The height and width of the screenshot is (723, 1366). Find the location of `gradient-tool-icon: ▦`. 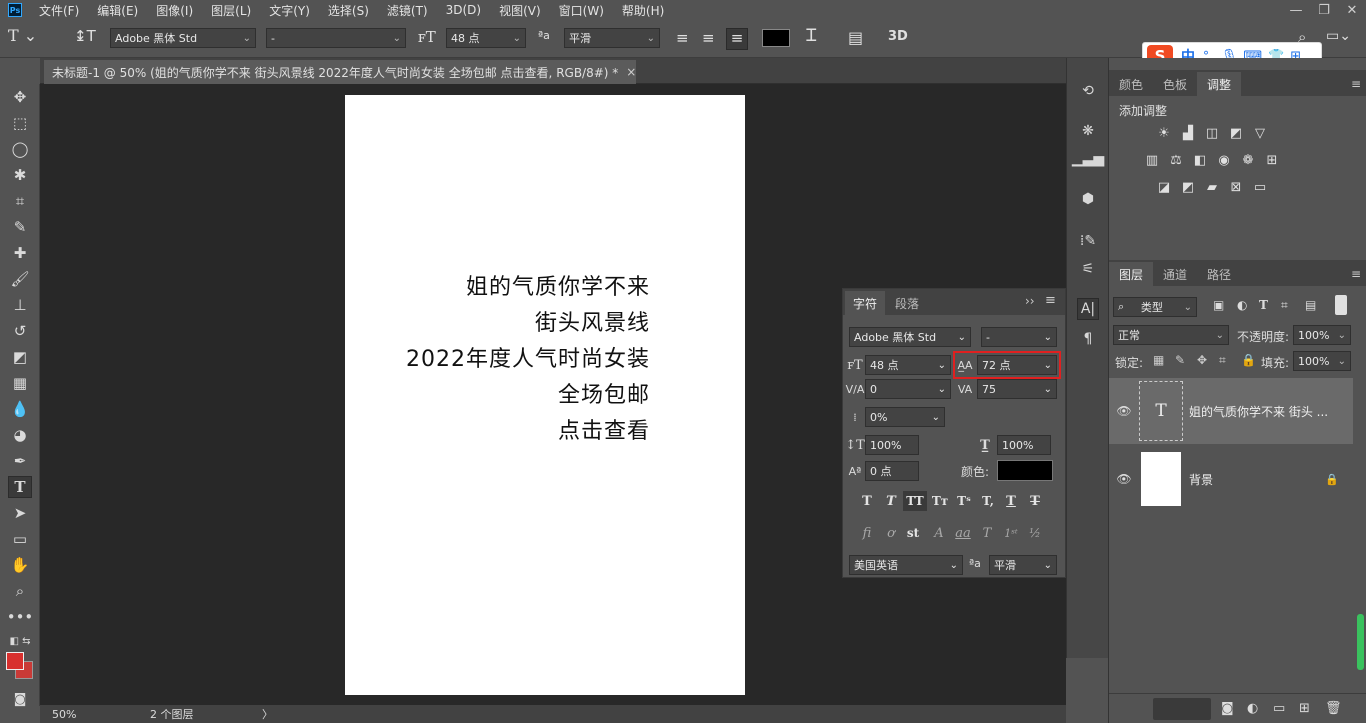

gradient-tool-icon: ▦ is located at coordinates (20, 383).